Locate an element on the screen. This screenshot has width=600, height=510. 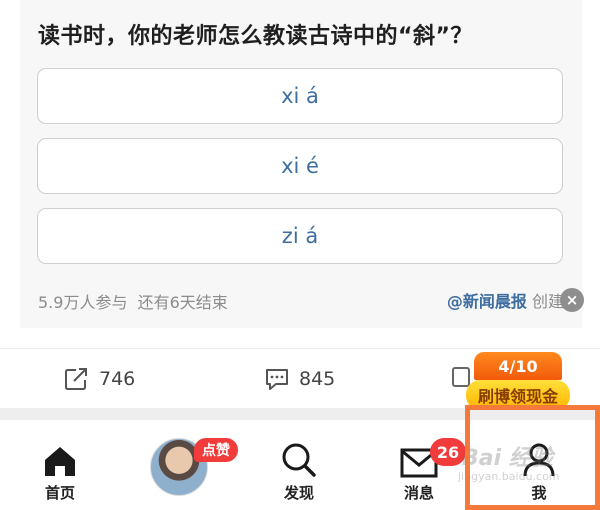
comment-button: 845 is located at coordinates (299, 379).